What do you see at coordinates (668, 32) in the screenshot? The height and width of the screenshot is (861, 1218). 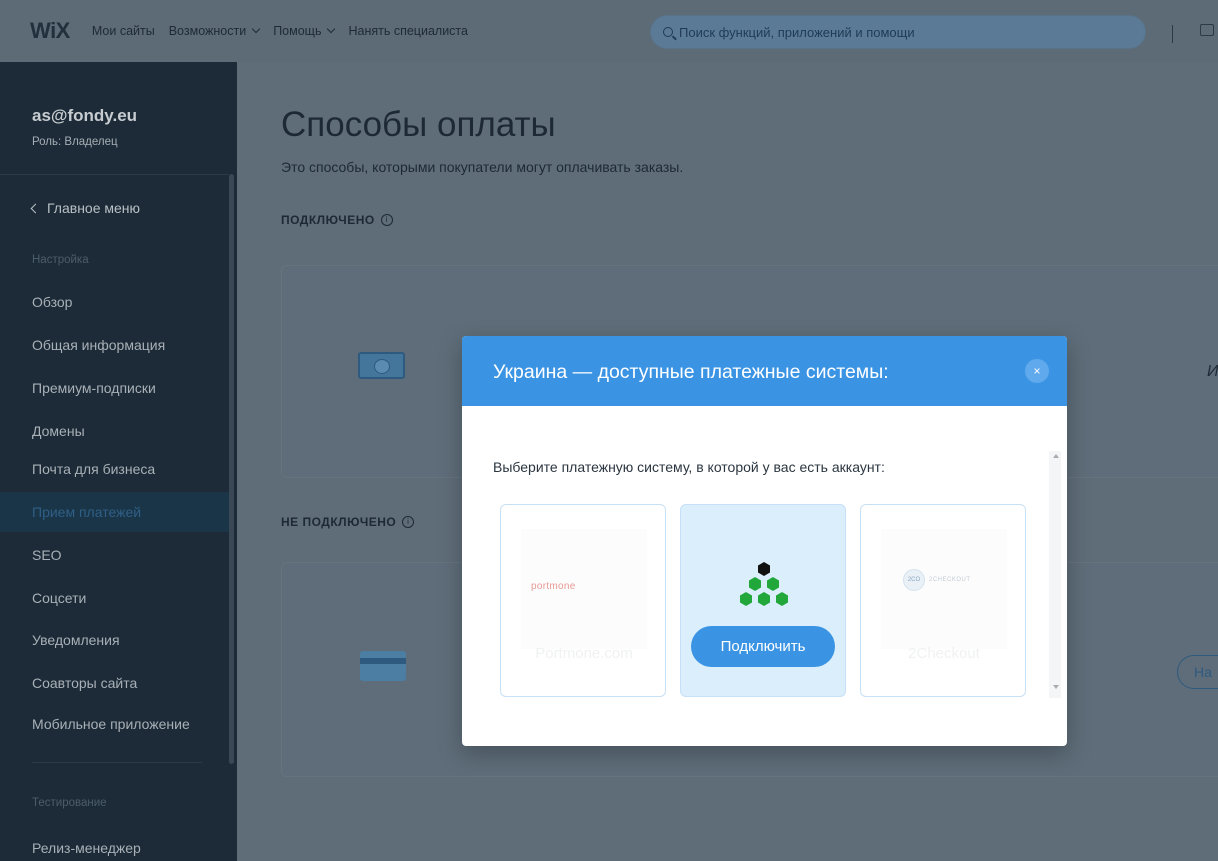 I see `search-icon` at bounding box center [668, 32].